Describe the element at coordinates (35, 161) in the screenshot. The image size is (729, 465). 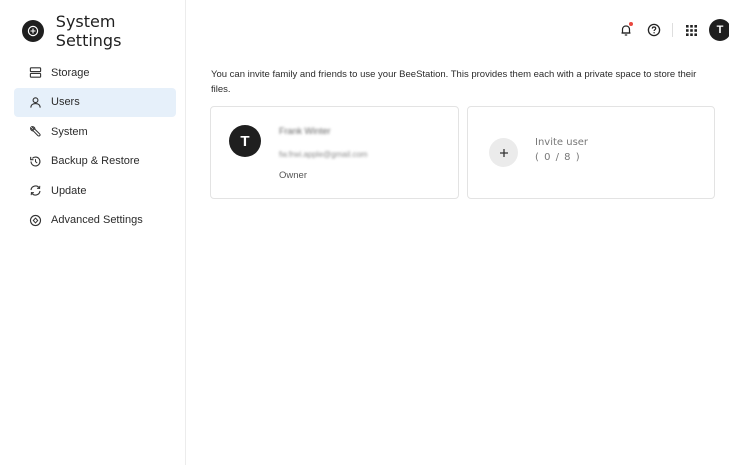
I see `backup-restore-icon` at that location.